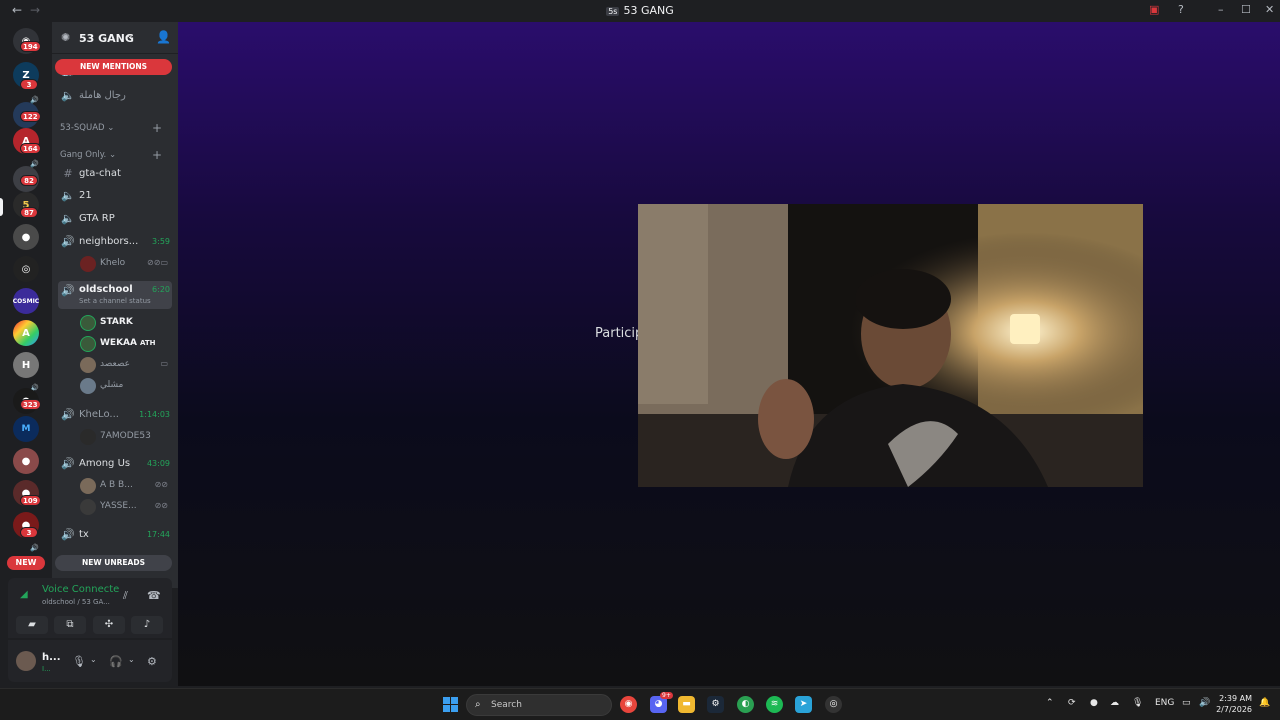  I want to click on category-label: Gang Only., so click(83, 155).